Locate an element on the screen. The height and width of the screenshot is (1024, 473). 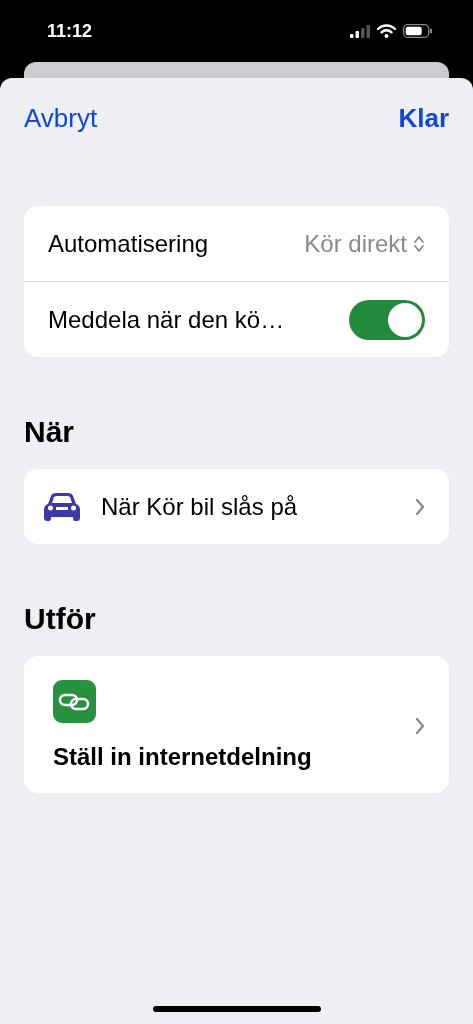
action-row: Ställ in internetdelning is located at coordinates (236, 724).